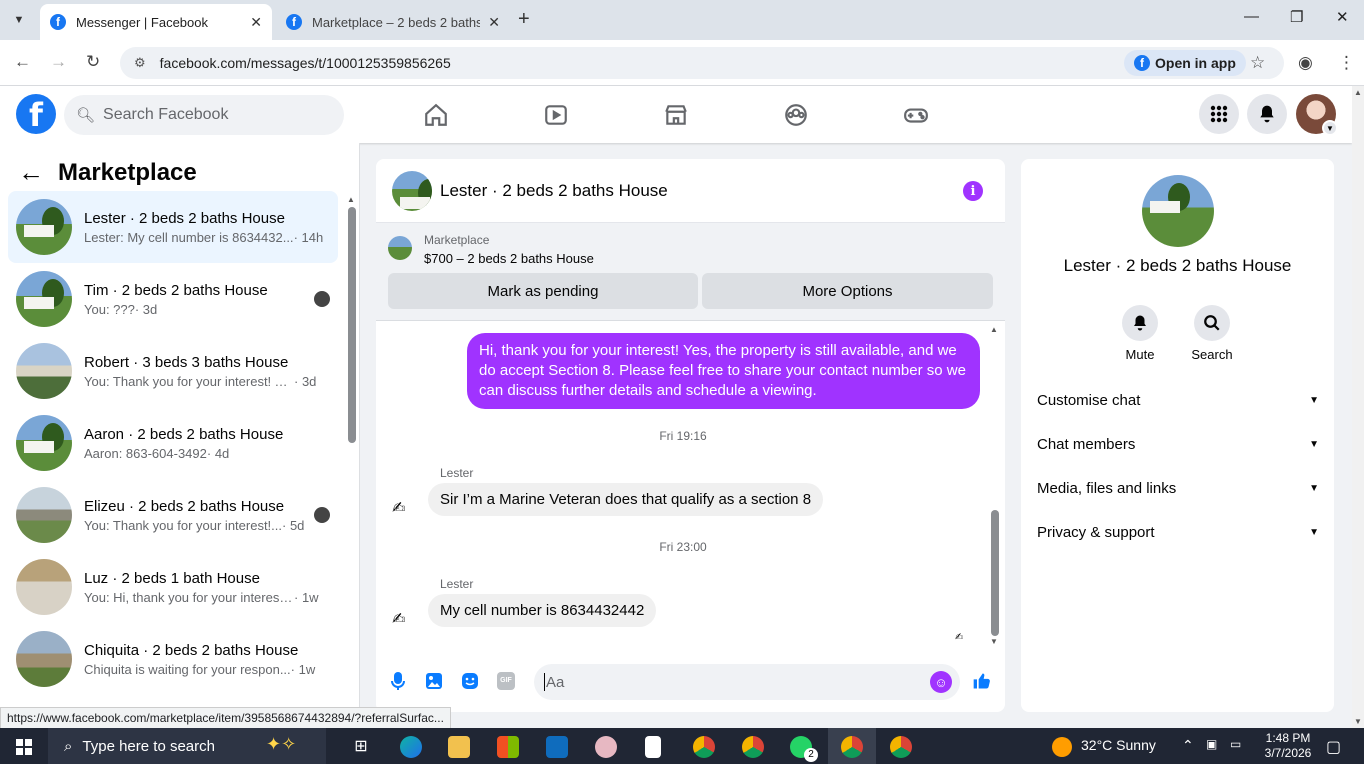 This screenshot has width=1364, height=764. What do you see at coordinates (393, 22) in the screenshot?
I see `tab-marketplace: f Marketplace – 2 beds 2 baths H ✕` at bounding box center [393, 22].